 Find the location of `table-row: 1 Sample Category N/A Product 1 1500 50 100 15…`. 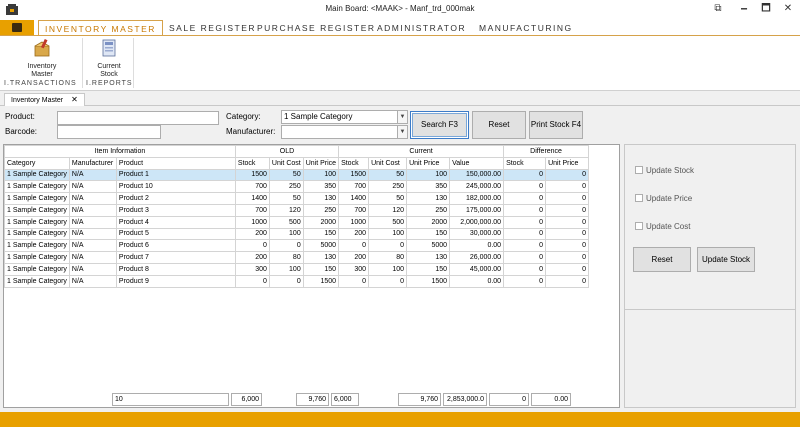

table-row: 1 Sample Category N/A Product 1 1500 50 100 15… is located at coordinates (297, 175).